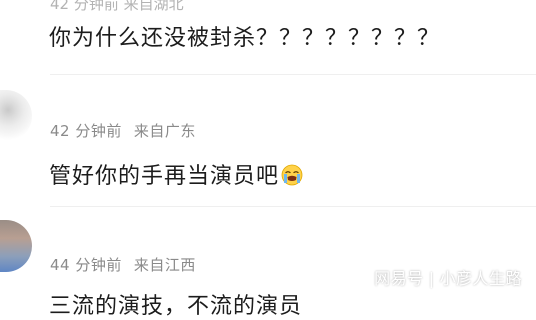  What do you see at coordinates (117, 6) in the screenshot?
I see `comment-meta-partial: 42 分钟前 来自湖北` at bounding box center [117, 6].